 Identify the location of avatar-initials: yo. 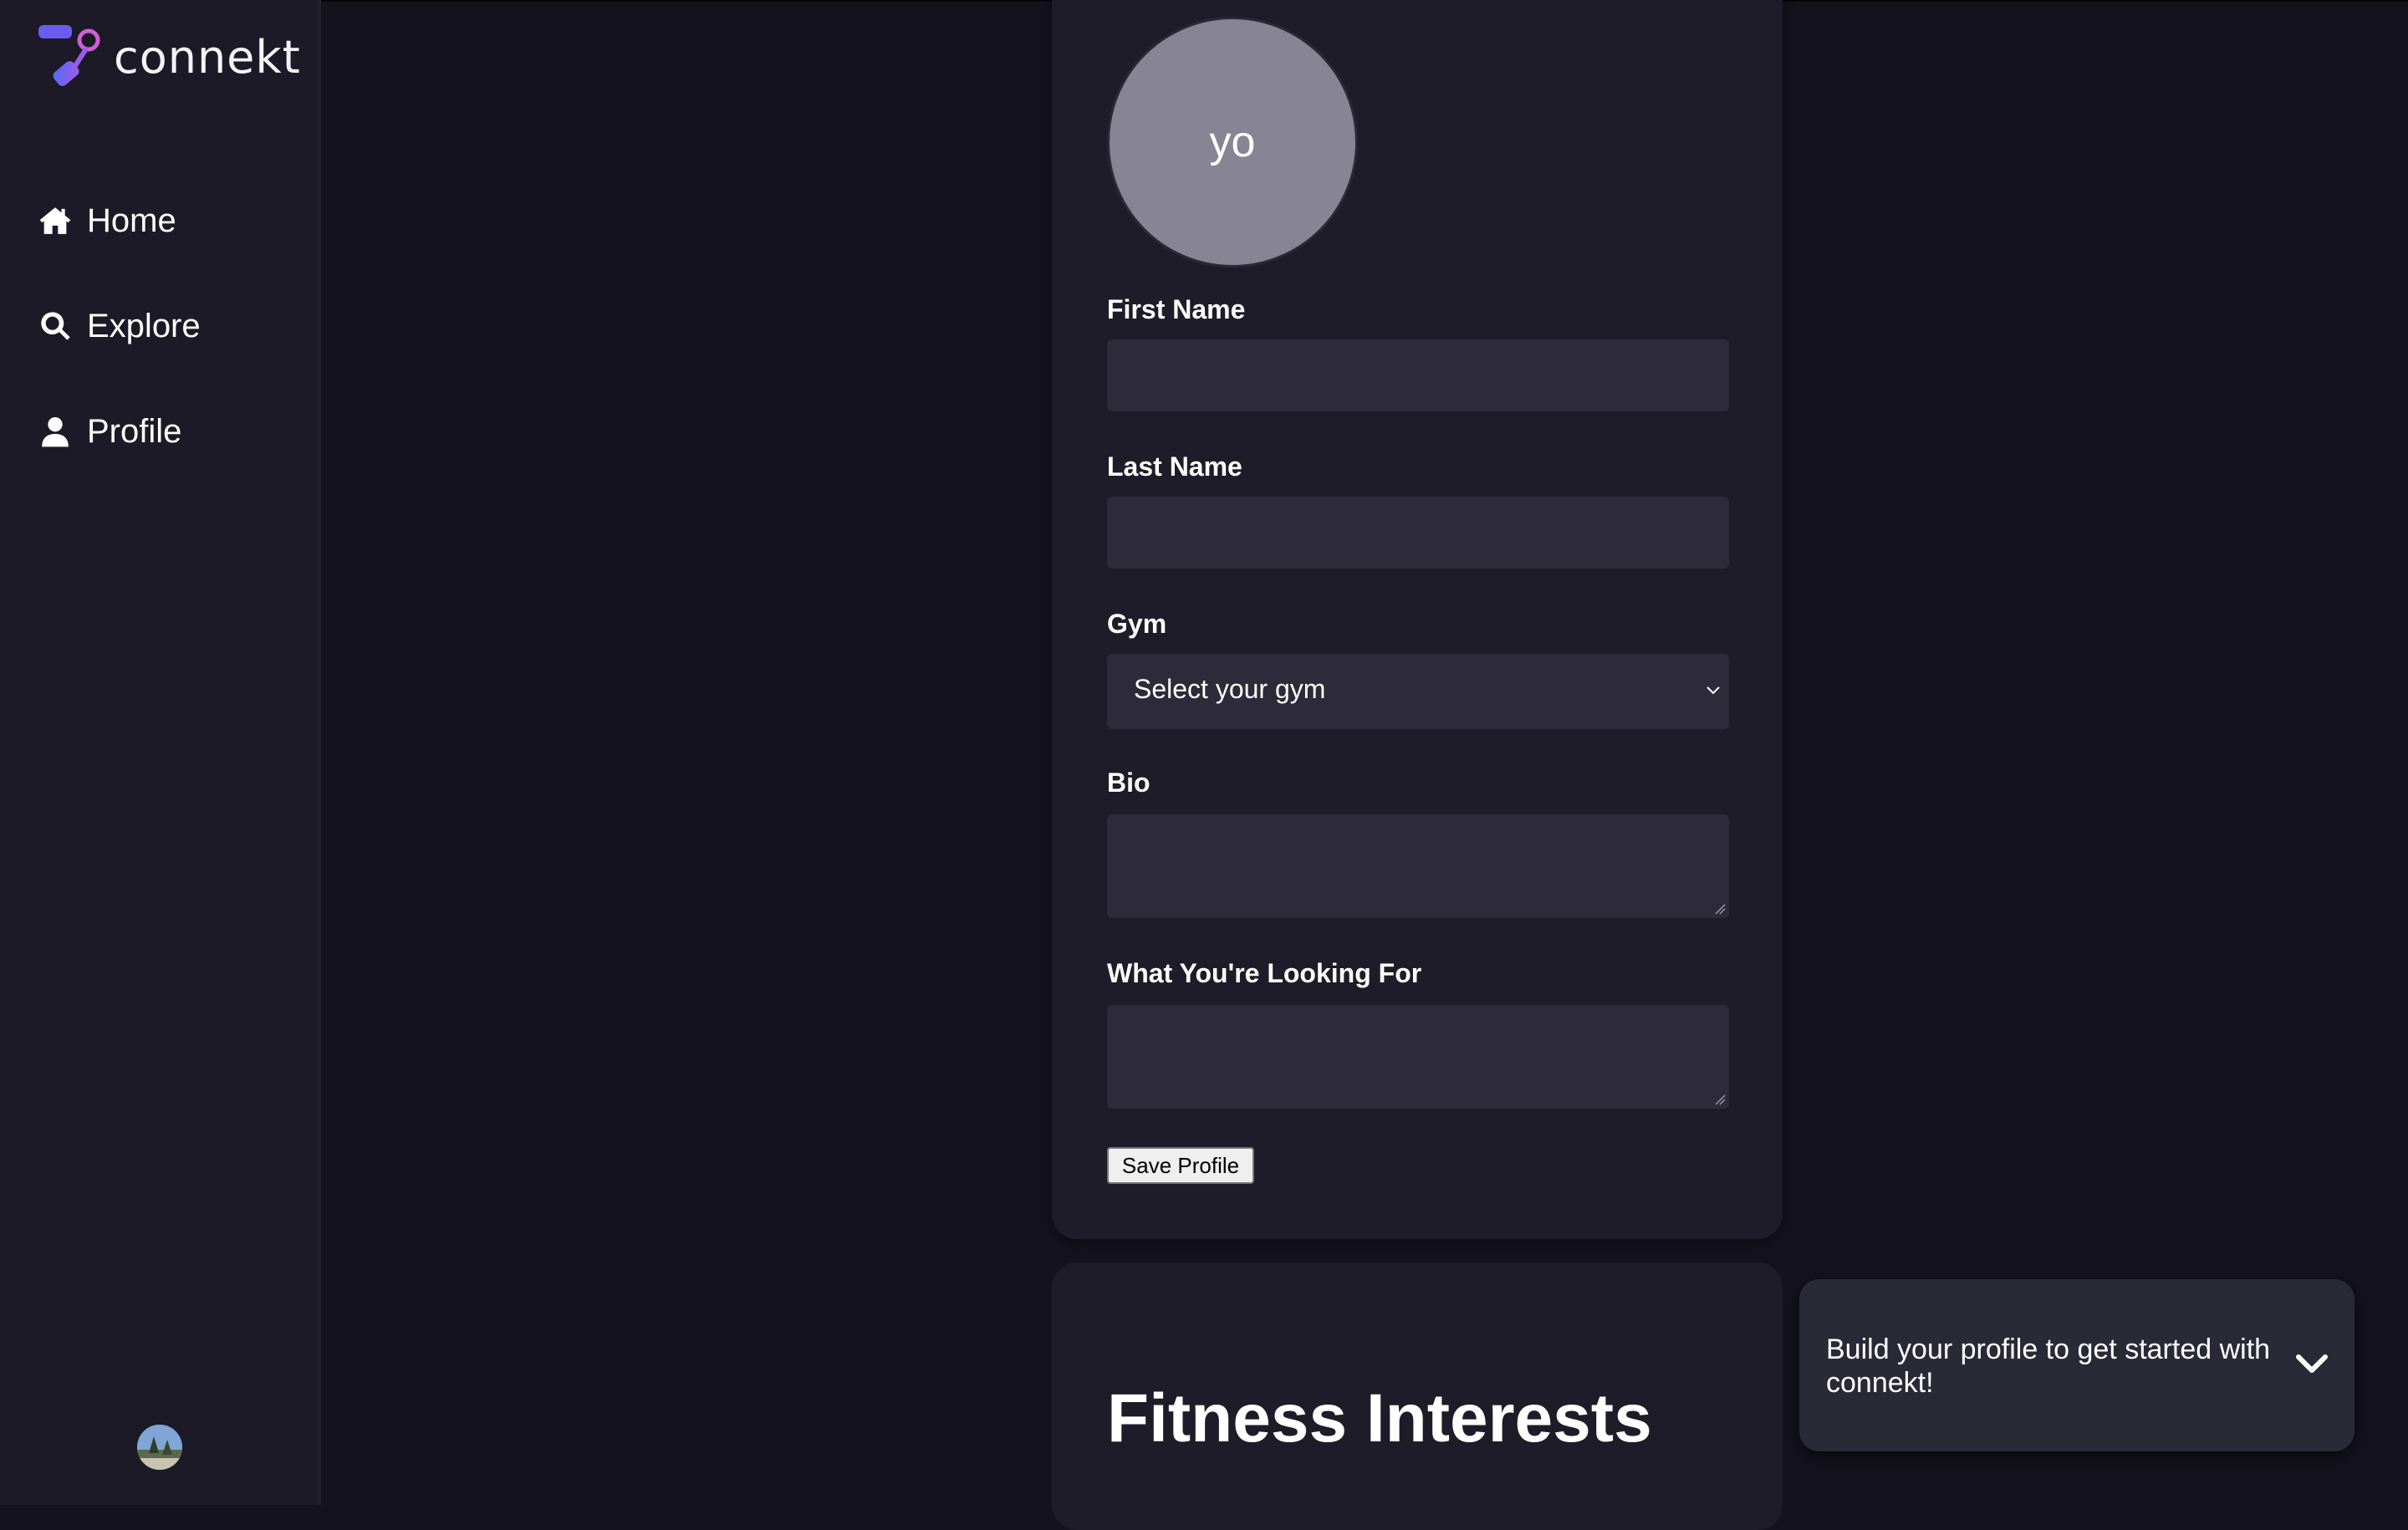
(1232, 142).